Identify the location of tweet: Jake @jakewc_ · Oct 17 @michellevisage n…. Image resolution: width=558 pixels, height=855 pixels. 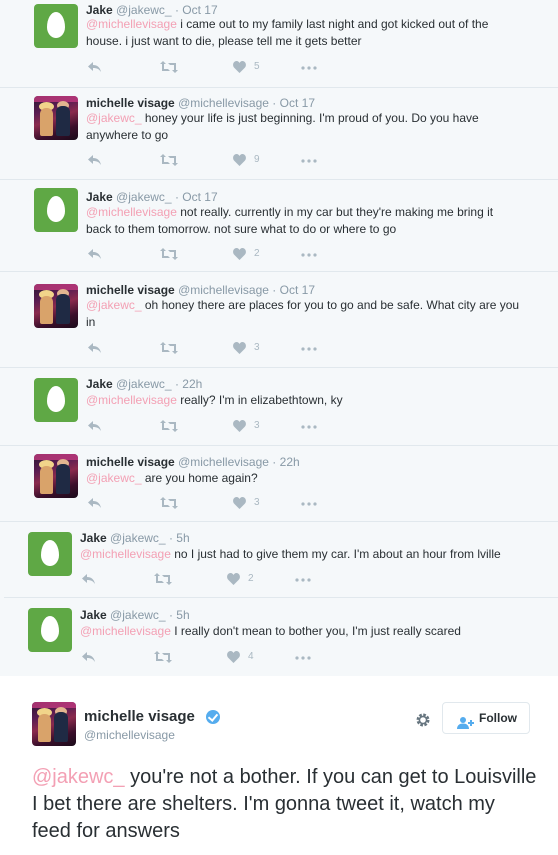
(279, 226).